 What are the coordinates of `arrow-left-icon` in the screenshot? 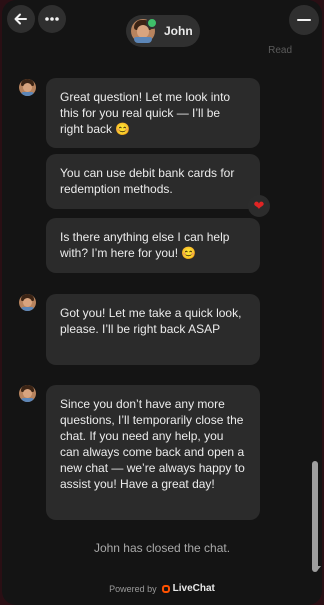 It's located at (20, 19).